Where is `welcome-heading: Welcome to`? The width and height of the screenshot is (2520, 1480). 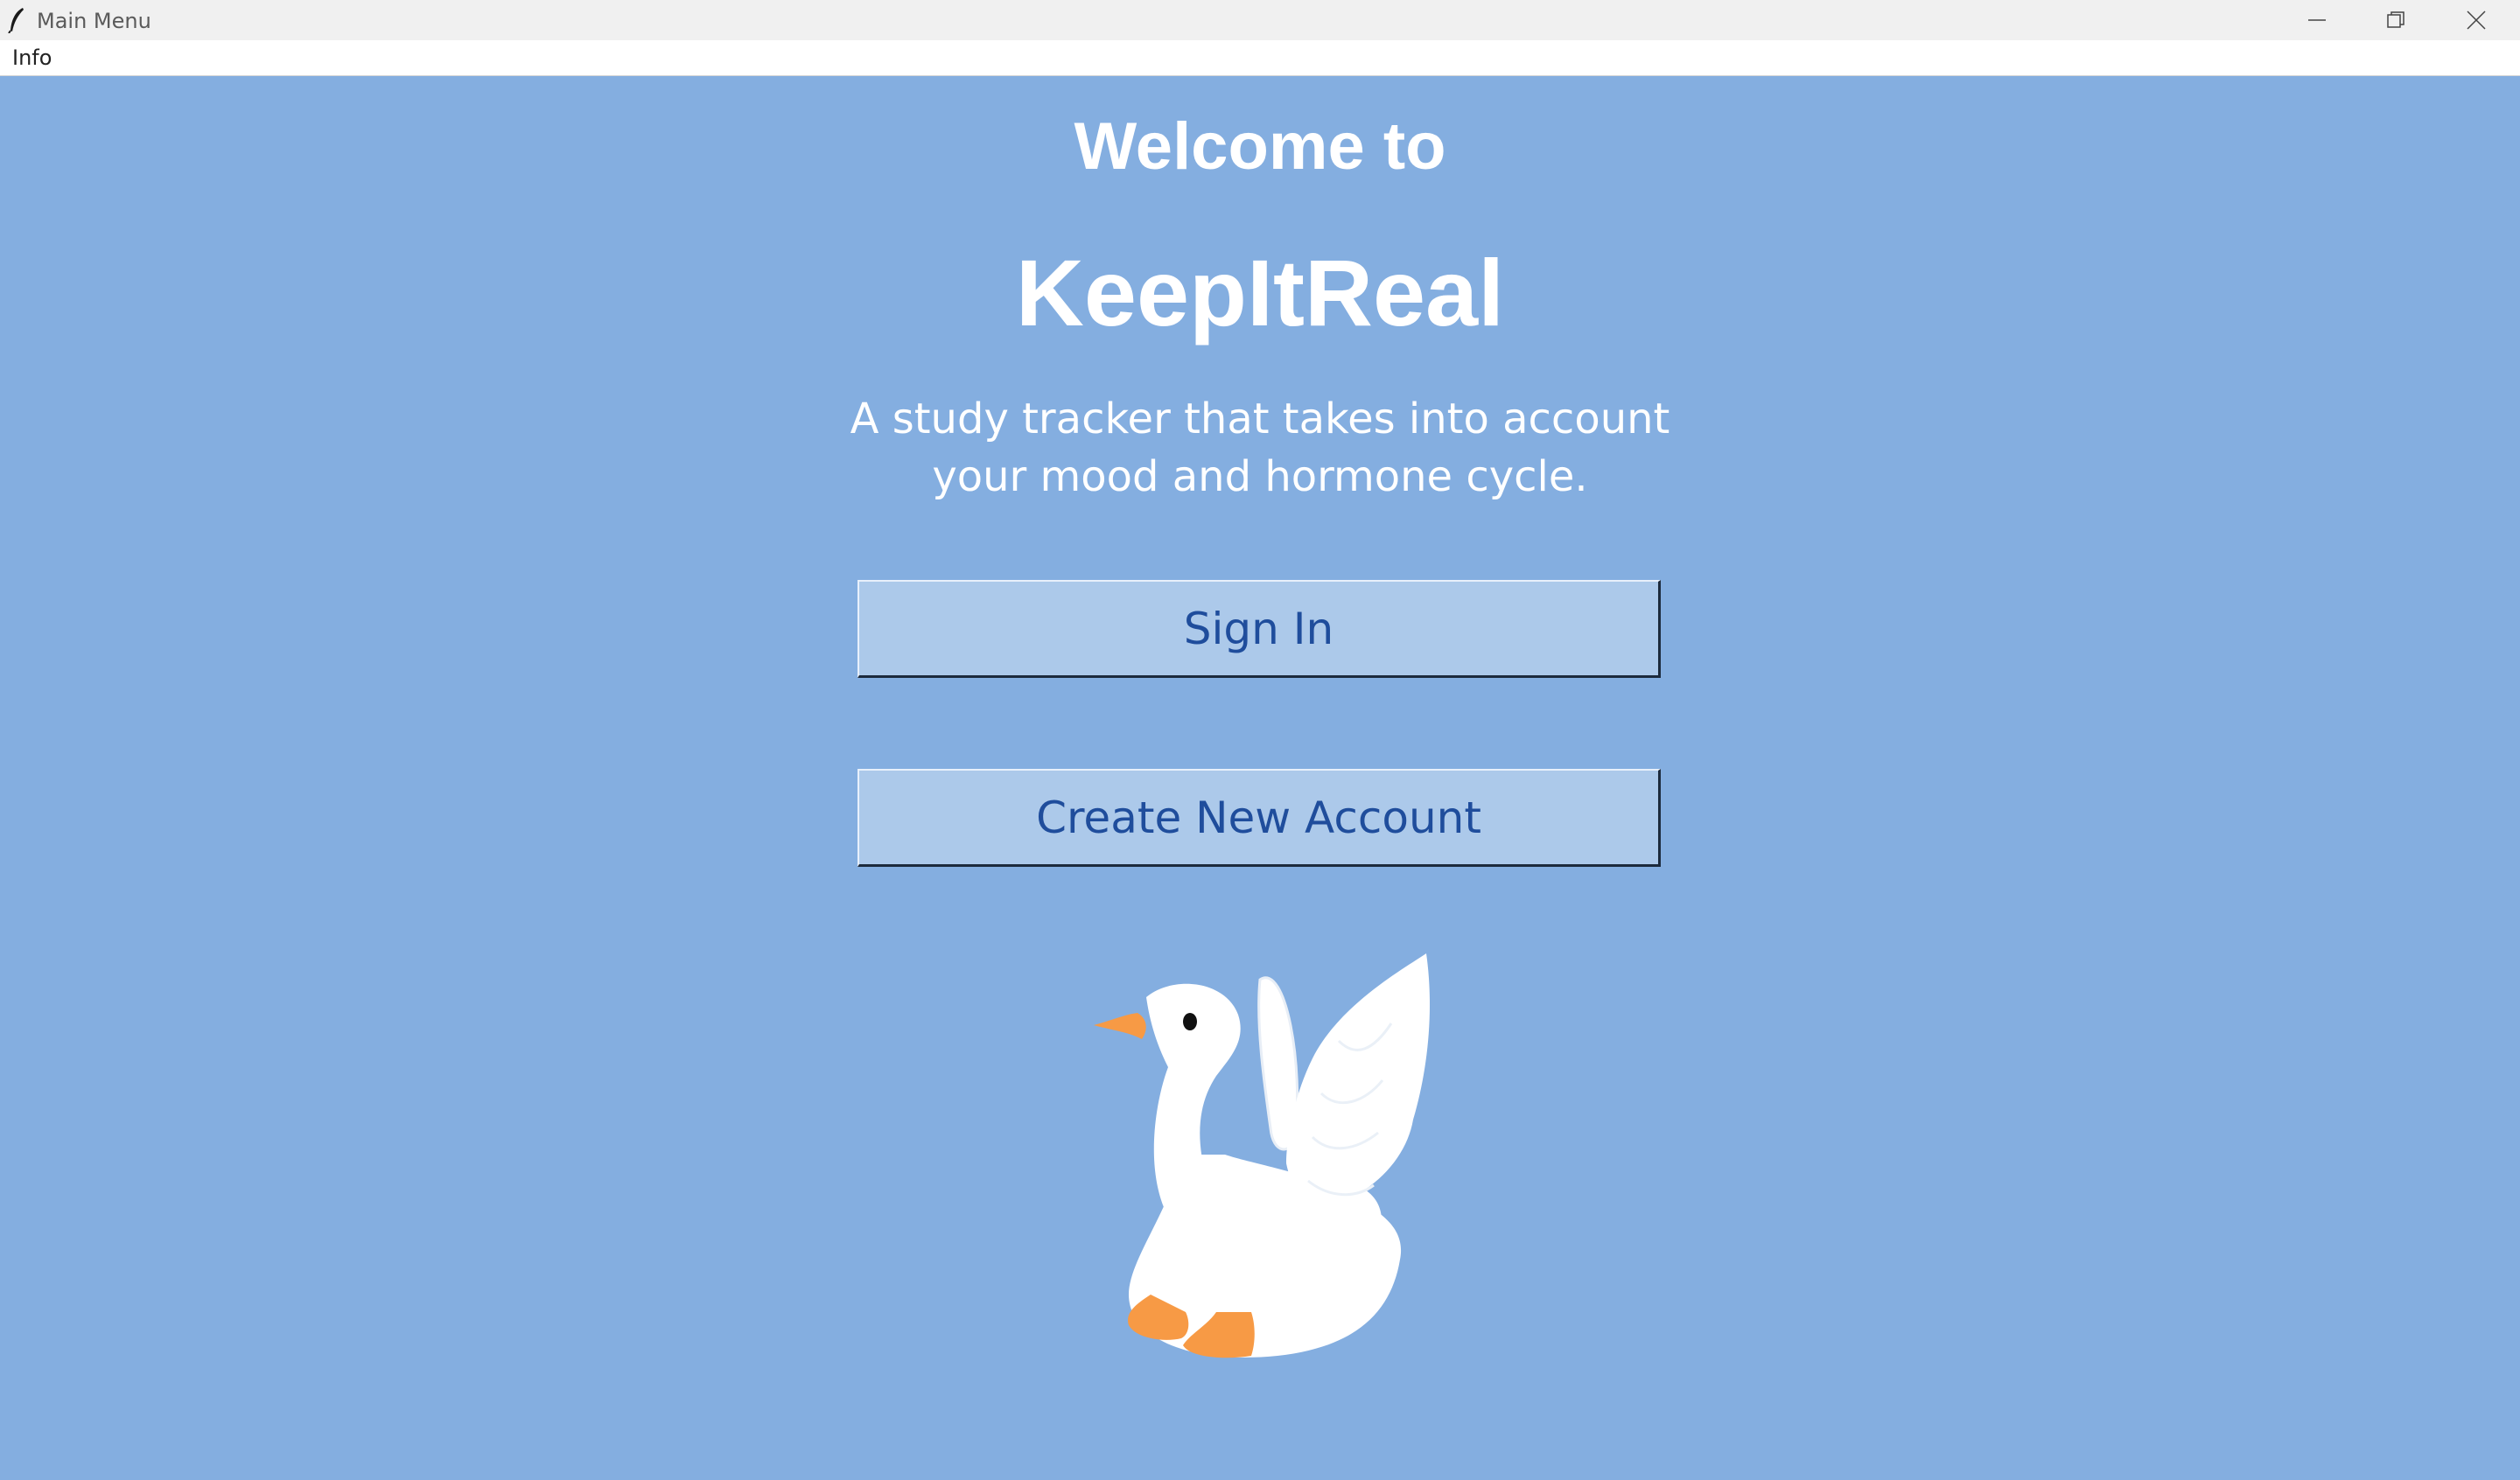 welcome-heading: Welcome to is located at coordinates (1260, 147).